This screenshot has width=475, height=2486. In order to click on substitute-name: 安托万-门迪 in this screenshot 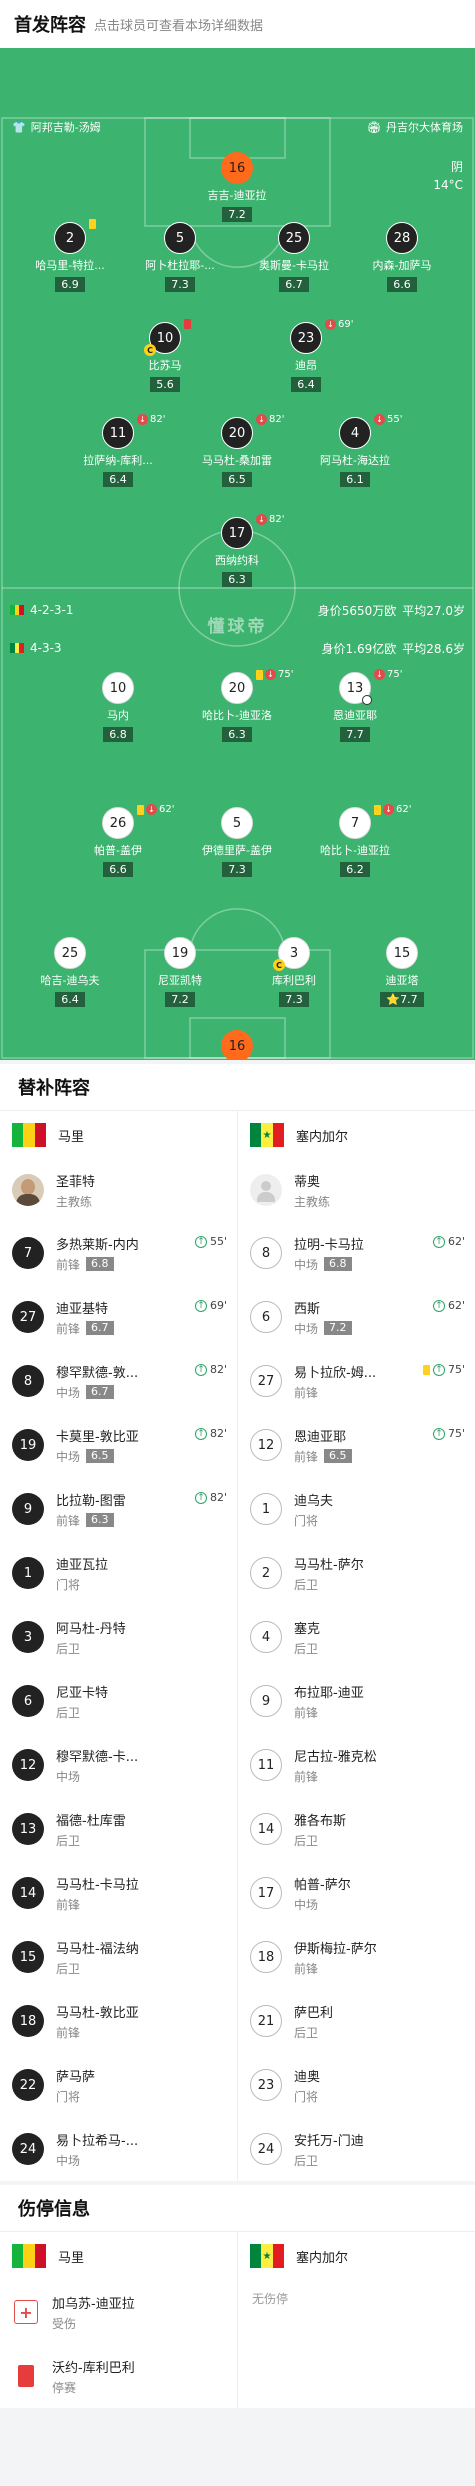, I will do `click(329, 2141)`.